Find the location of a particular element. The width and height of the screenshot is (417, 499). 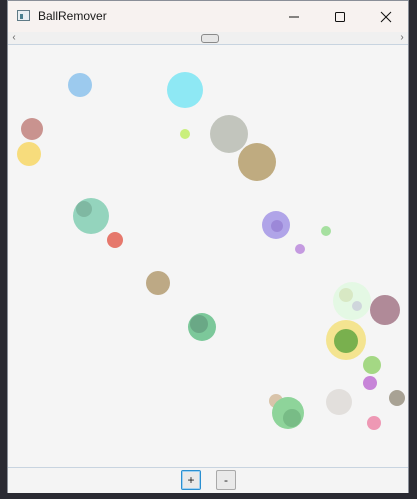

close-icon is located at coordinates (386, 16).